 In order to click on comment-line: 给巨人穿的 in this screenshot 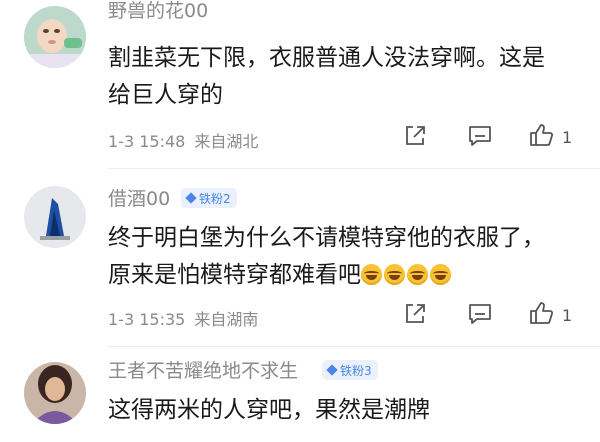, I will do `click(165, 95)`.